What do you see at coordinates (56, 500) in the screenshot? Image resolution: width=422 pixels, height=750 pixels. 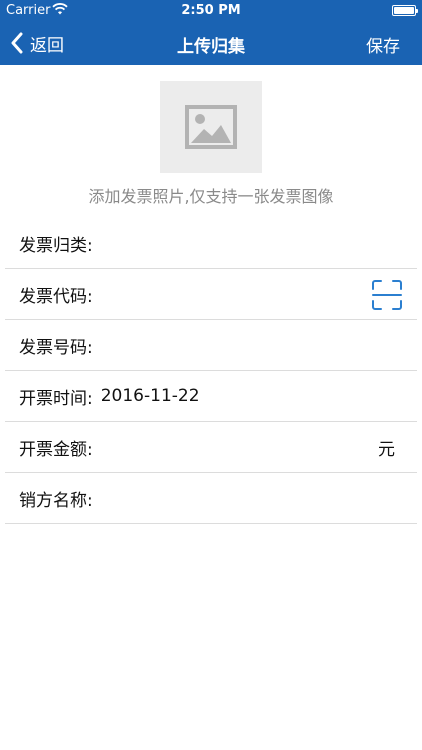 I see `seller-name-label: 销方名称:` at bounding box center [56, 500].